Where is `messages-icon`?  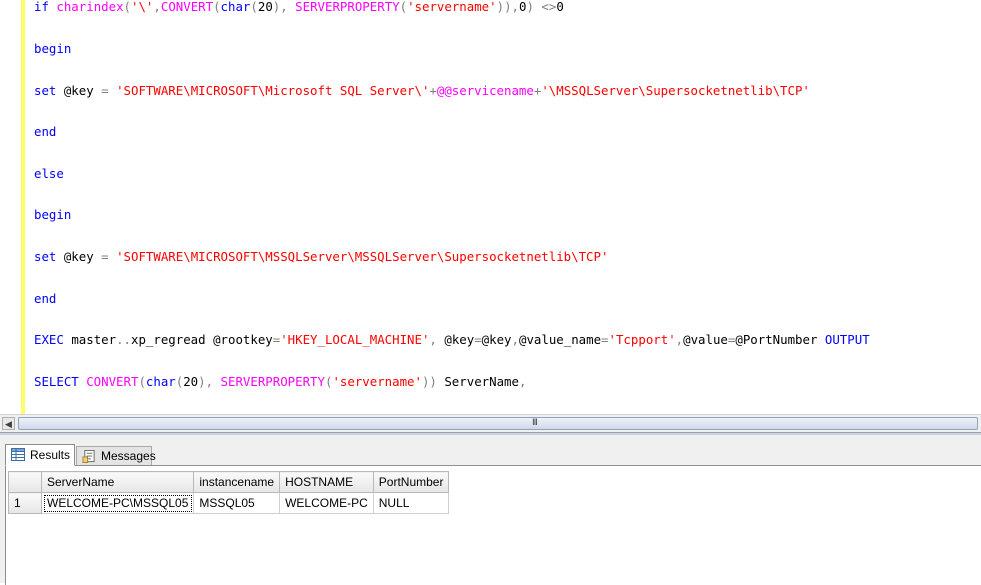
messages-icon is located at coordinates (88, 456).